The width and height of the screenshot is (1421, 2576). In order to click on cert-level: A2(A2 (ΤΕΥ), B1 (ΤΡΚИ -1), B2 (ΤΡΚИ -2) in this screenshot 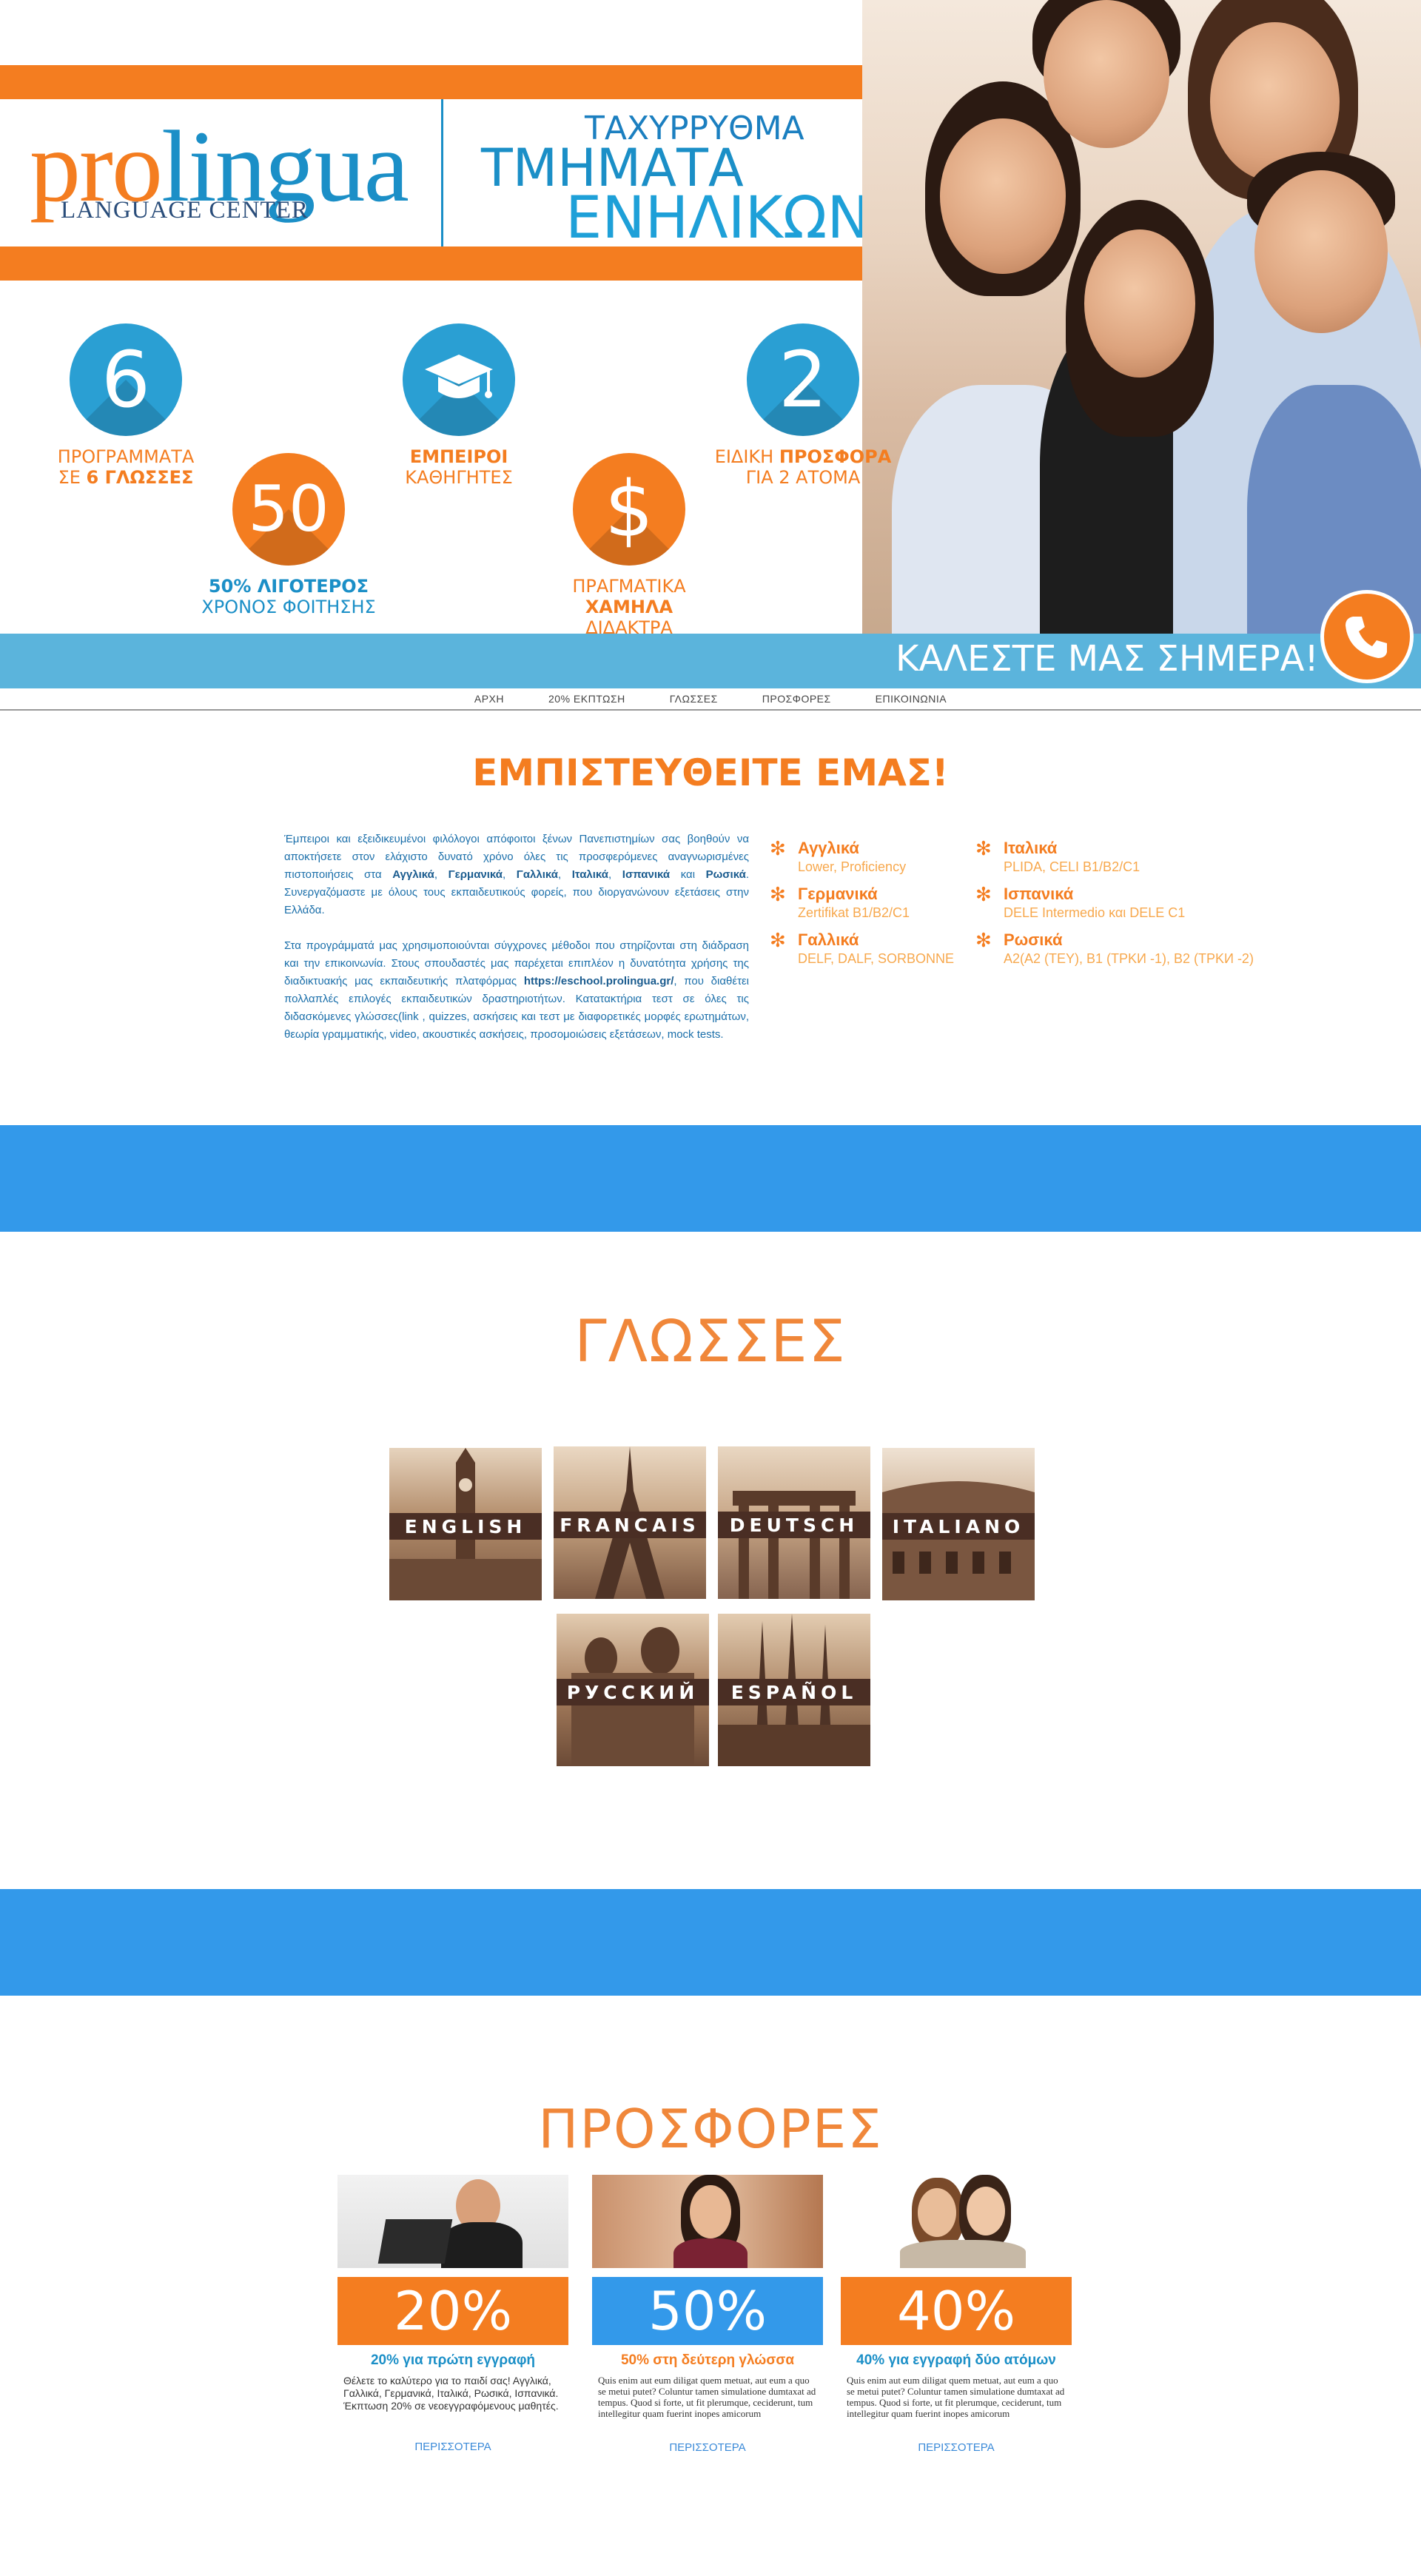, I will do `click(1129, 958)`.